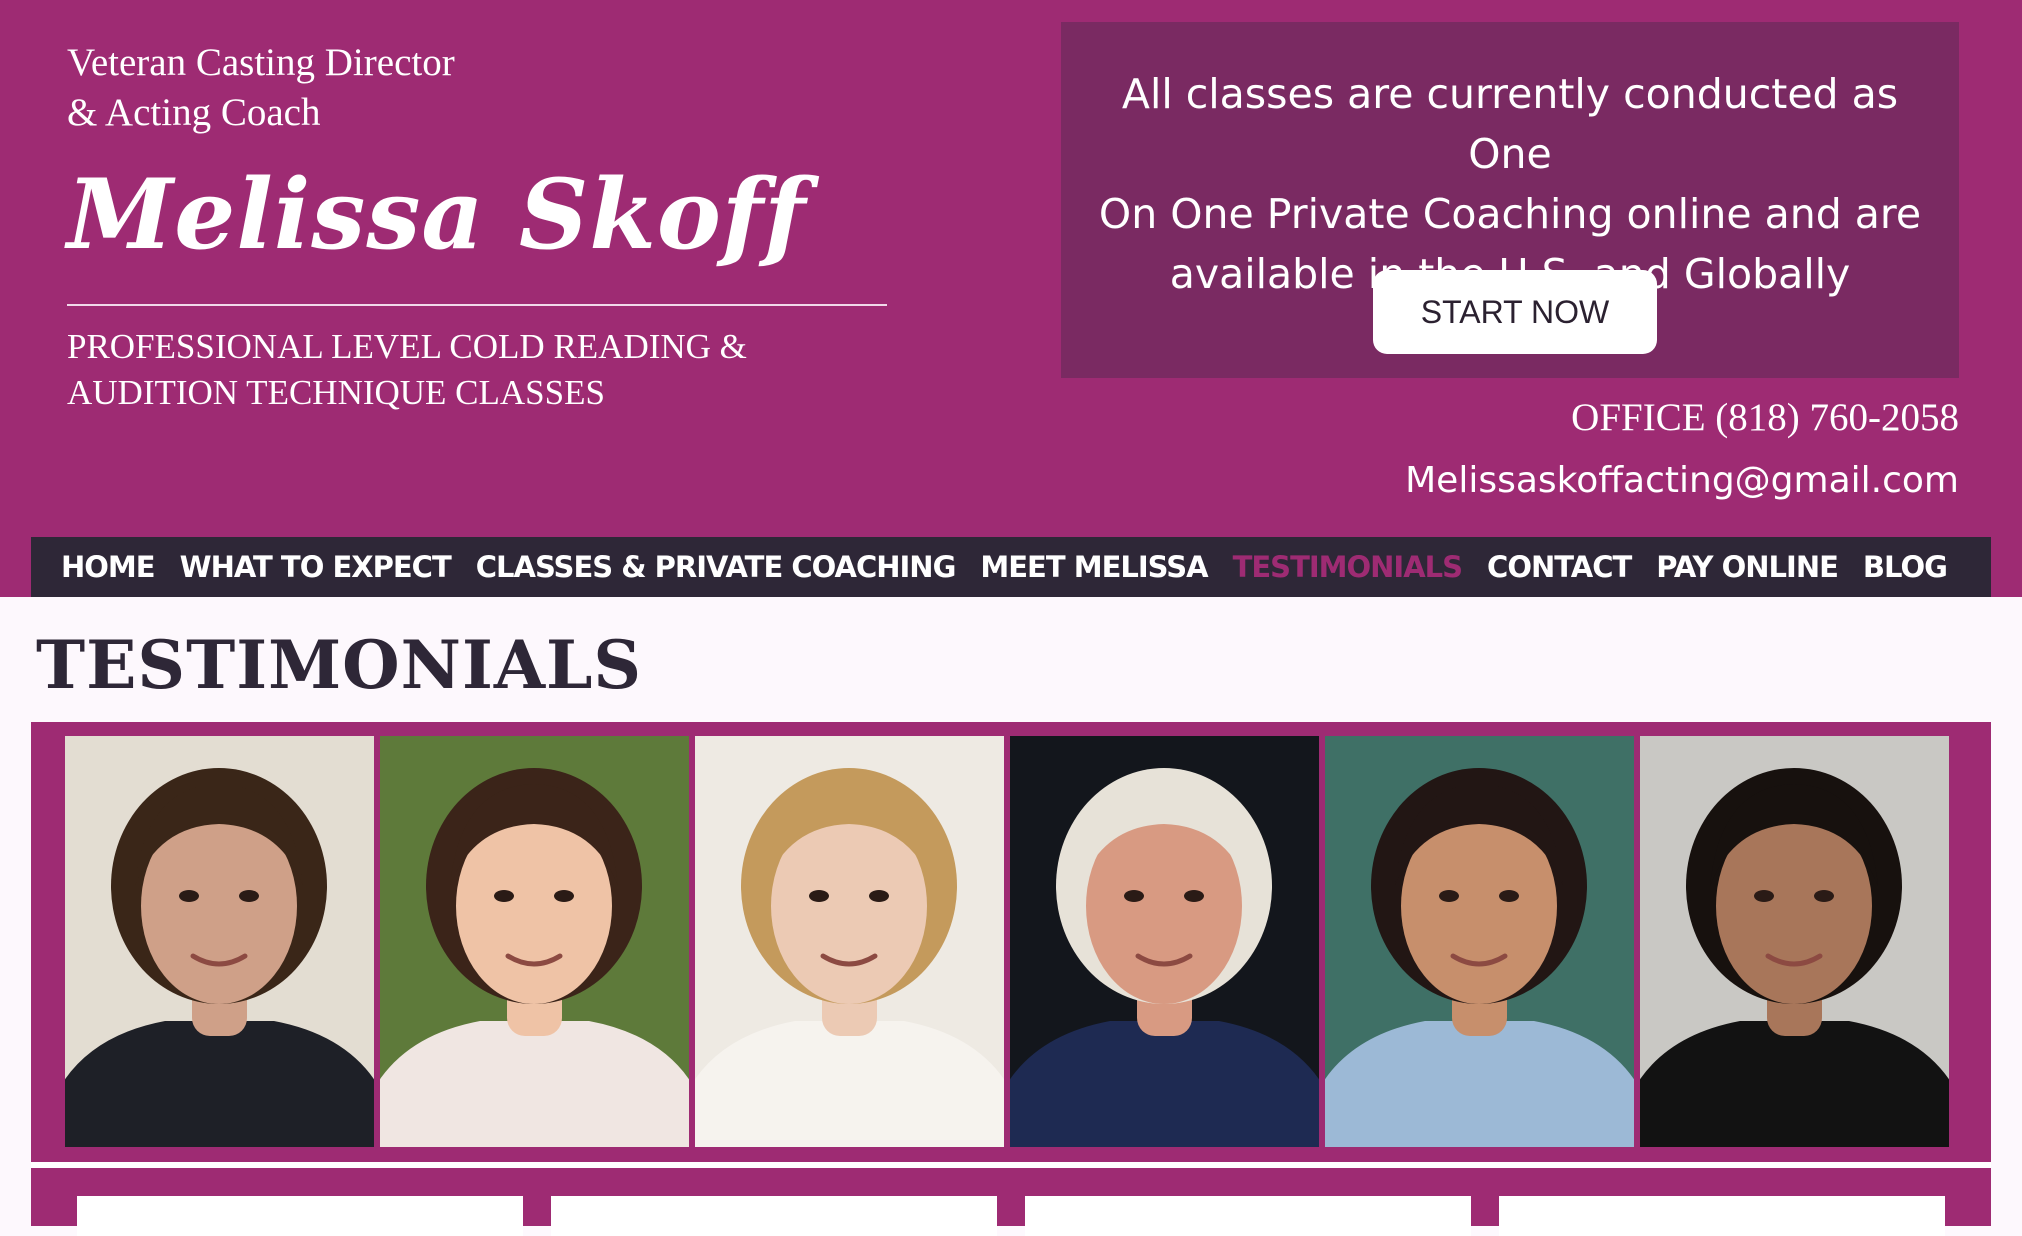 The height and width of the screenshot is (1236, 2022). I want to click on nav-item-home: HOME, so click(108, 567).